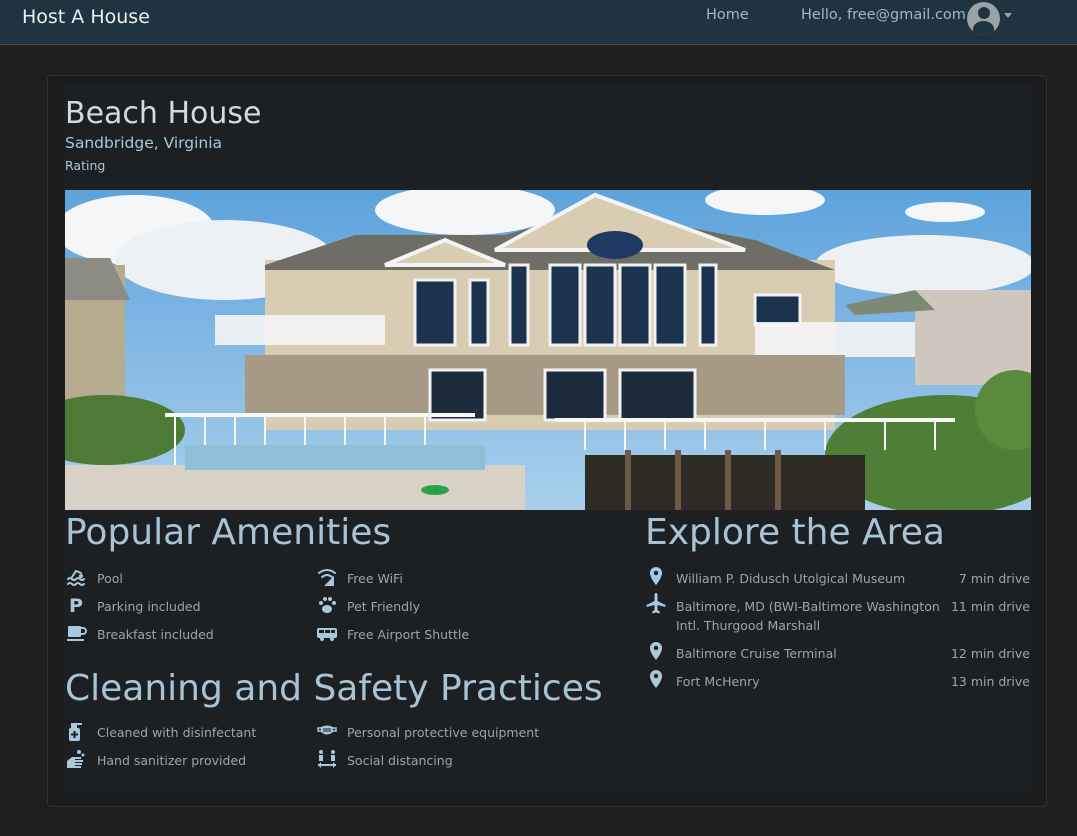 This screenshot has height=836, width=1077. Describe the element at coordinates (383, 606) in the screenshot. I see `amenity-pet-friendly: Pet Friendly` at that location.